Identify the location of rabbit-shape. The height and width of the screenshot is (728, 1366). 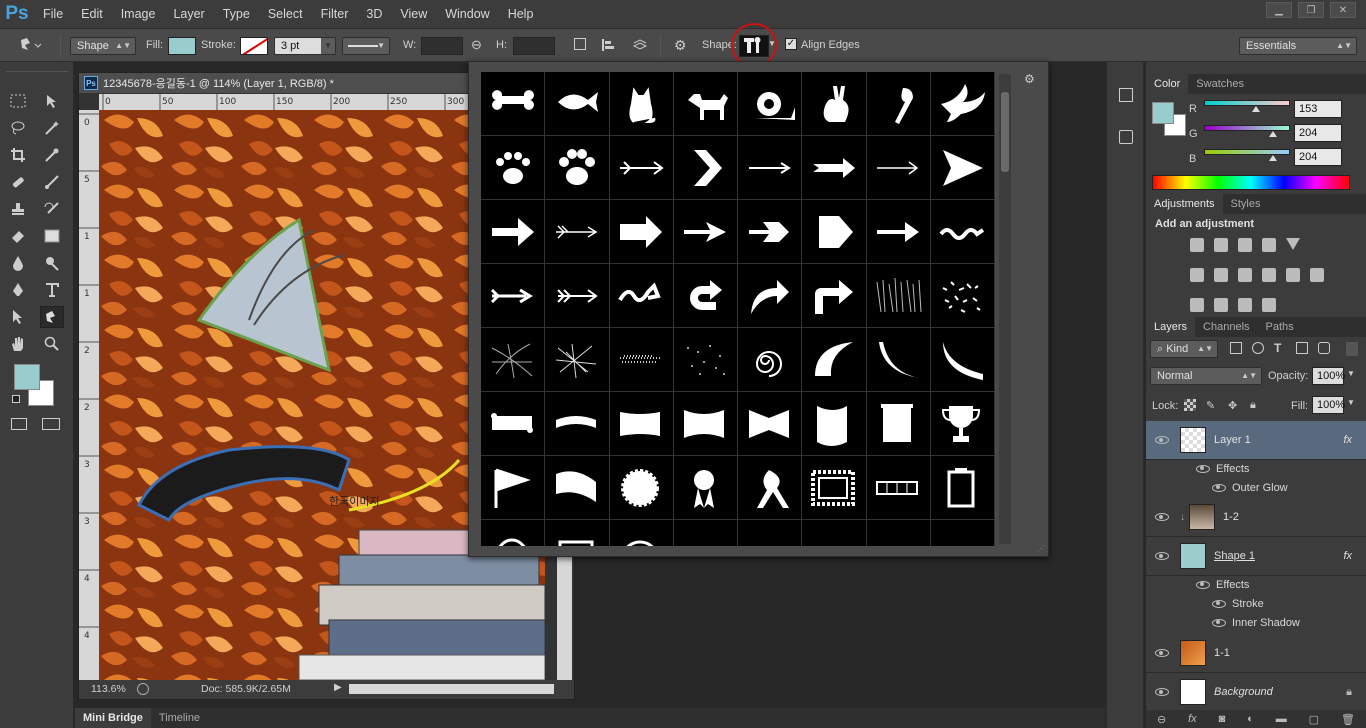
(834, 104).